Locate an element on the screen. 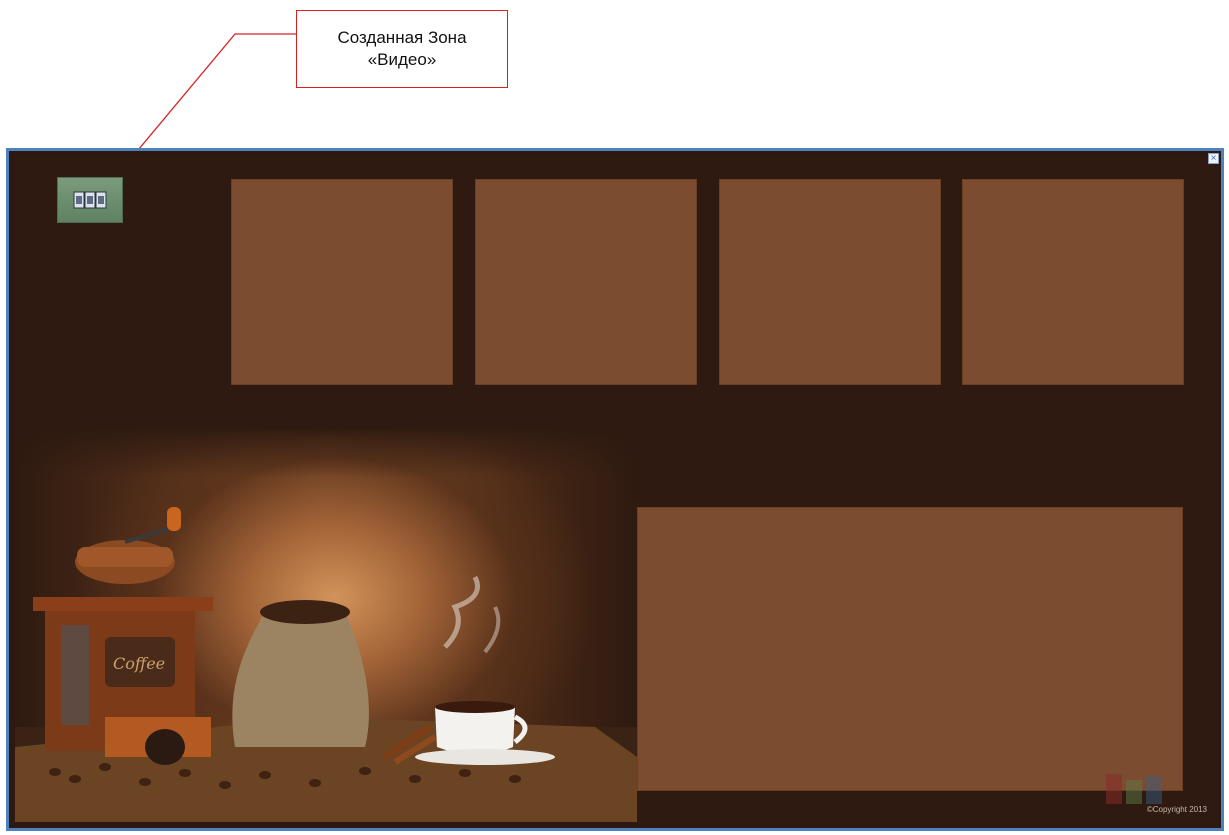  svg-text: Coffee is located at coordinates (139, 663).